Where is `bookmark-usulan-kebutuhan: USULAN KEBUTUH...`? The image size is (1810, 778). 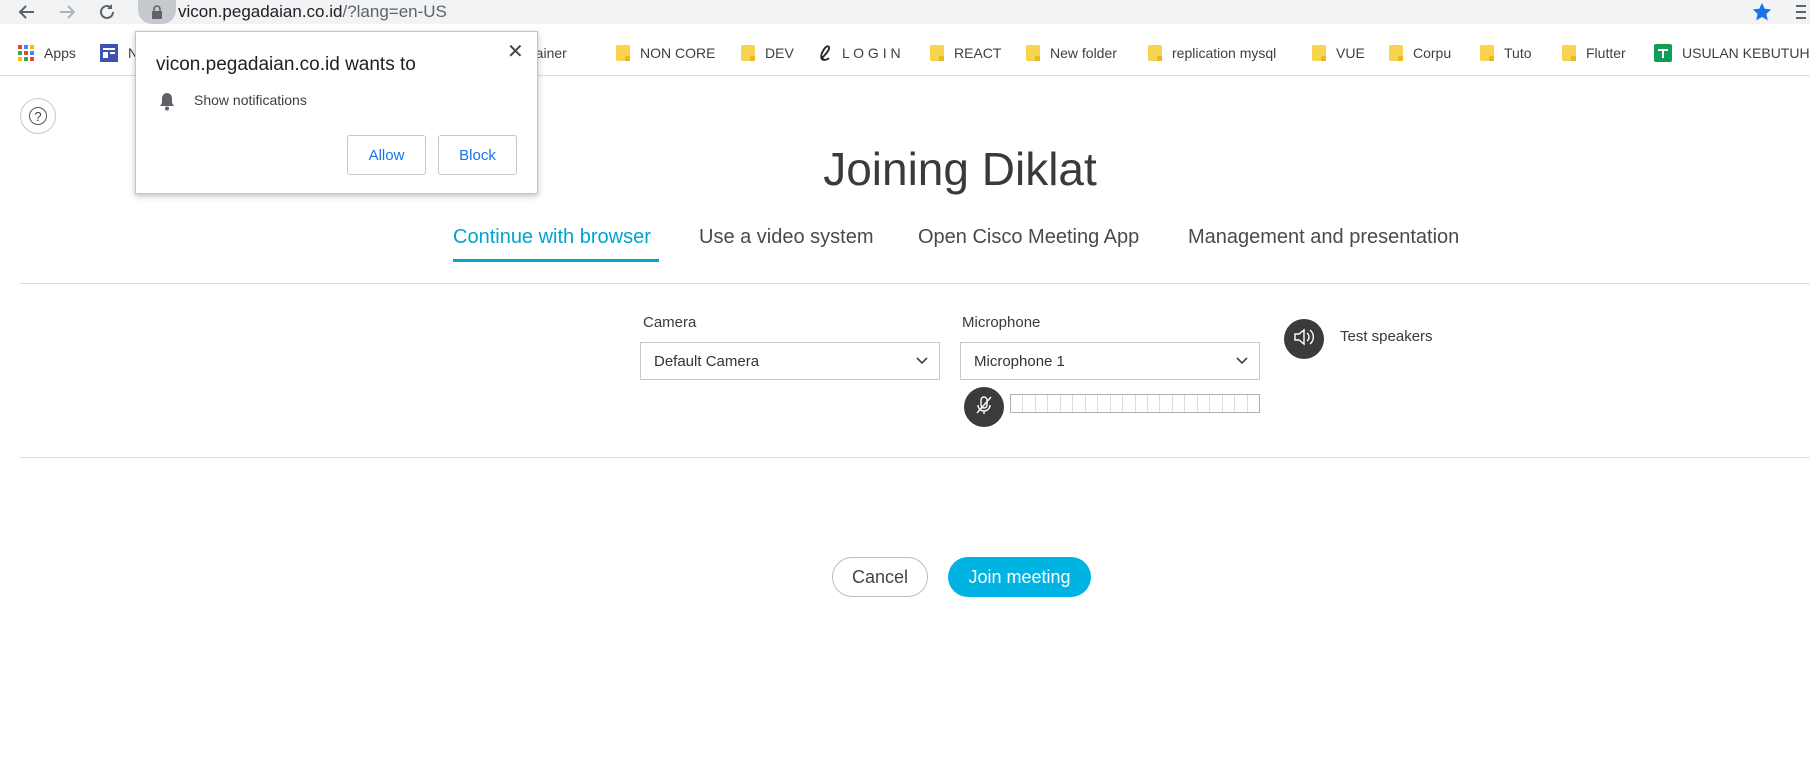 bookmark-usulan-kebutuhan: USULAN KEBUTUH... is located at coordinates (1732, 53).